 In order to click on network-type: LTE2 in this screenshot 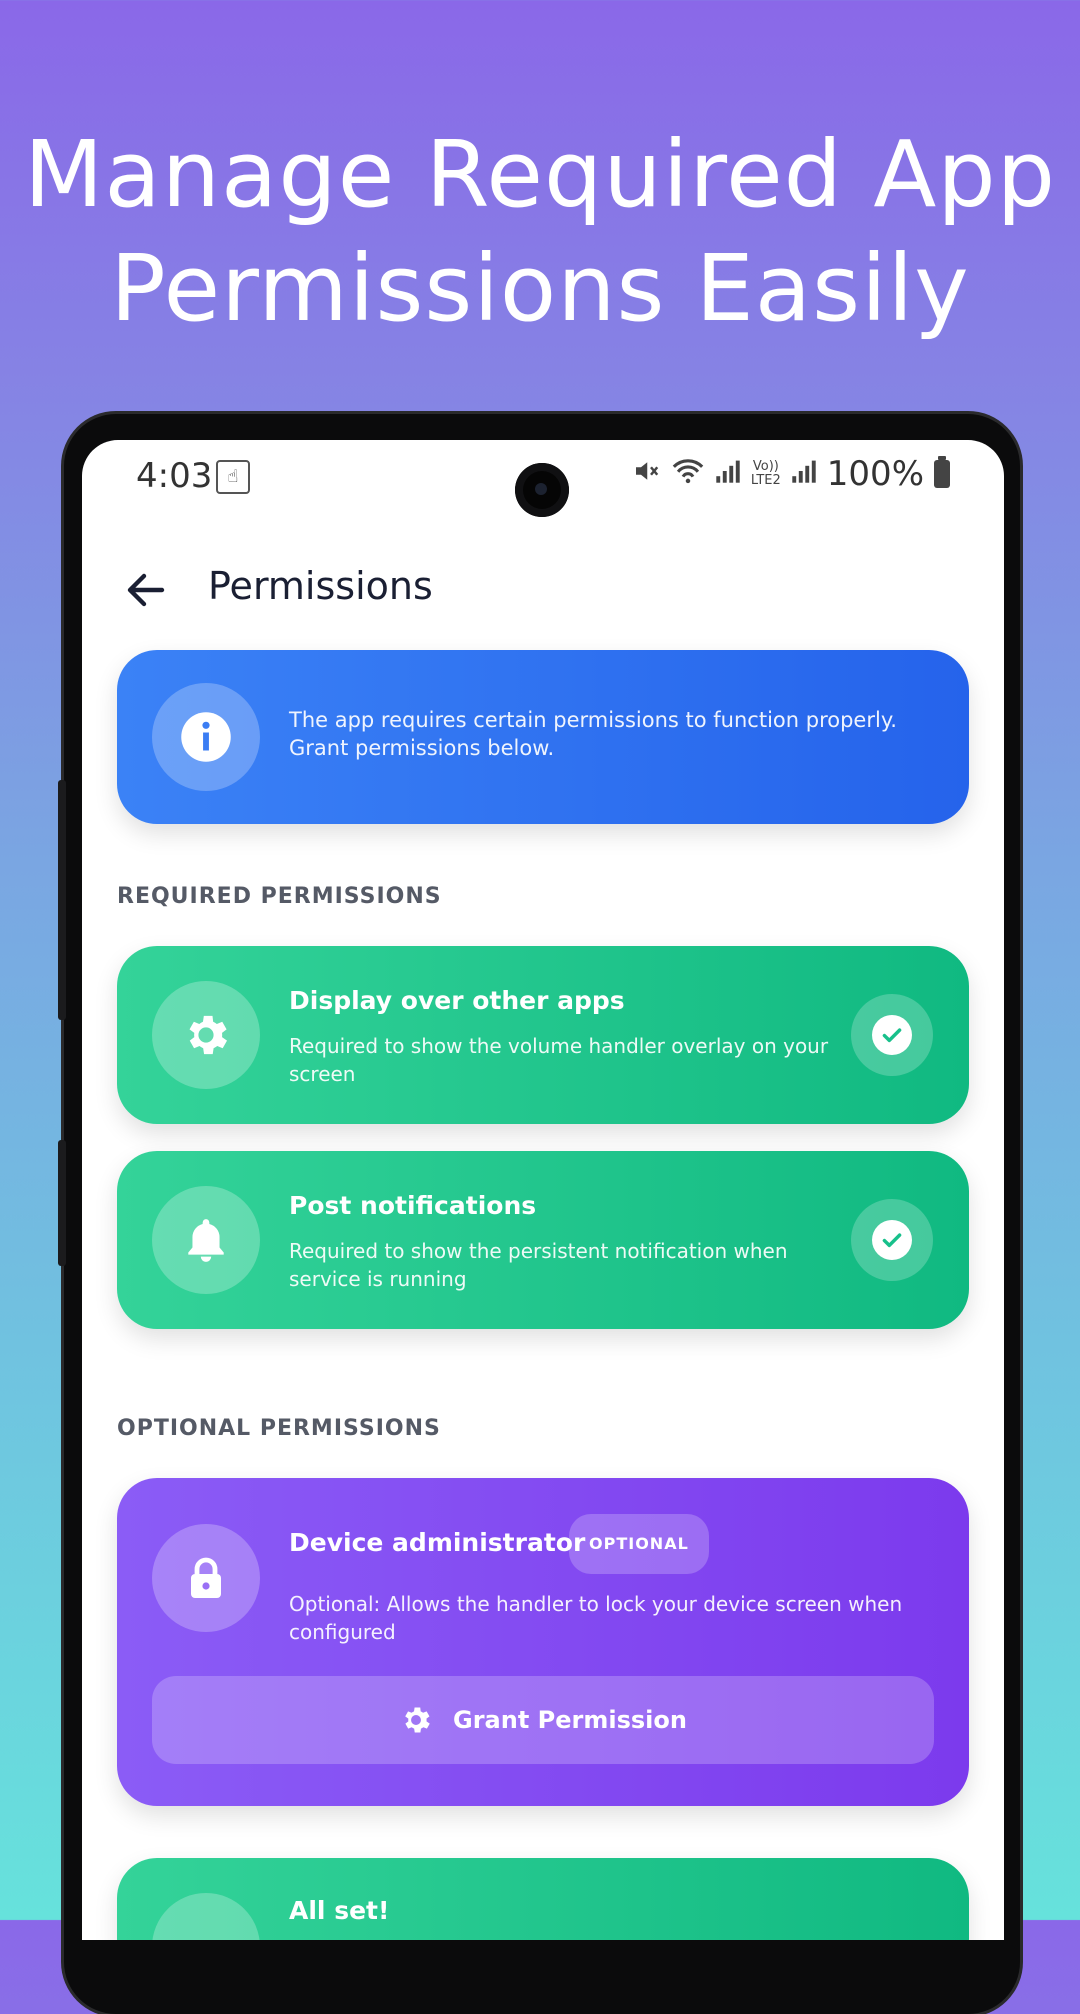, I will do `click(765, 480)`.